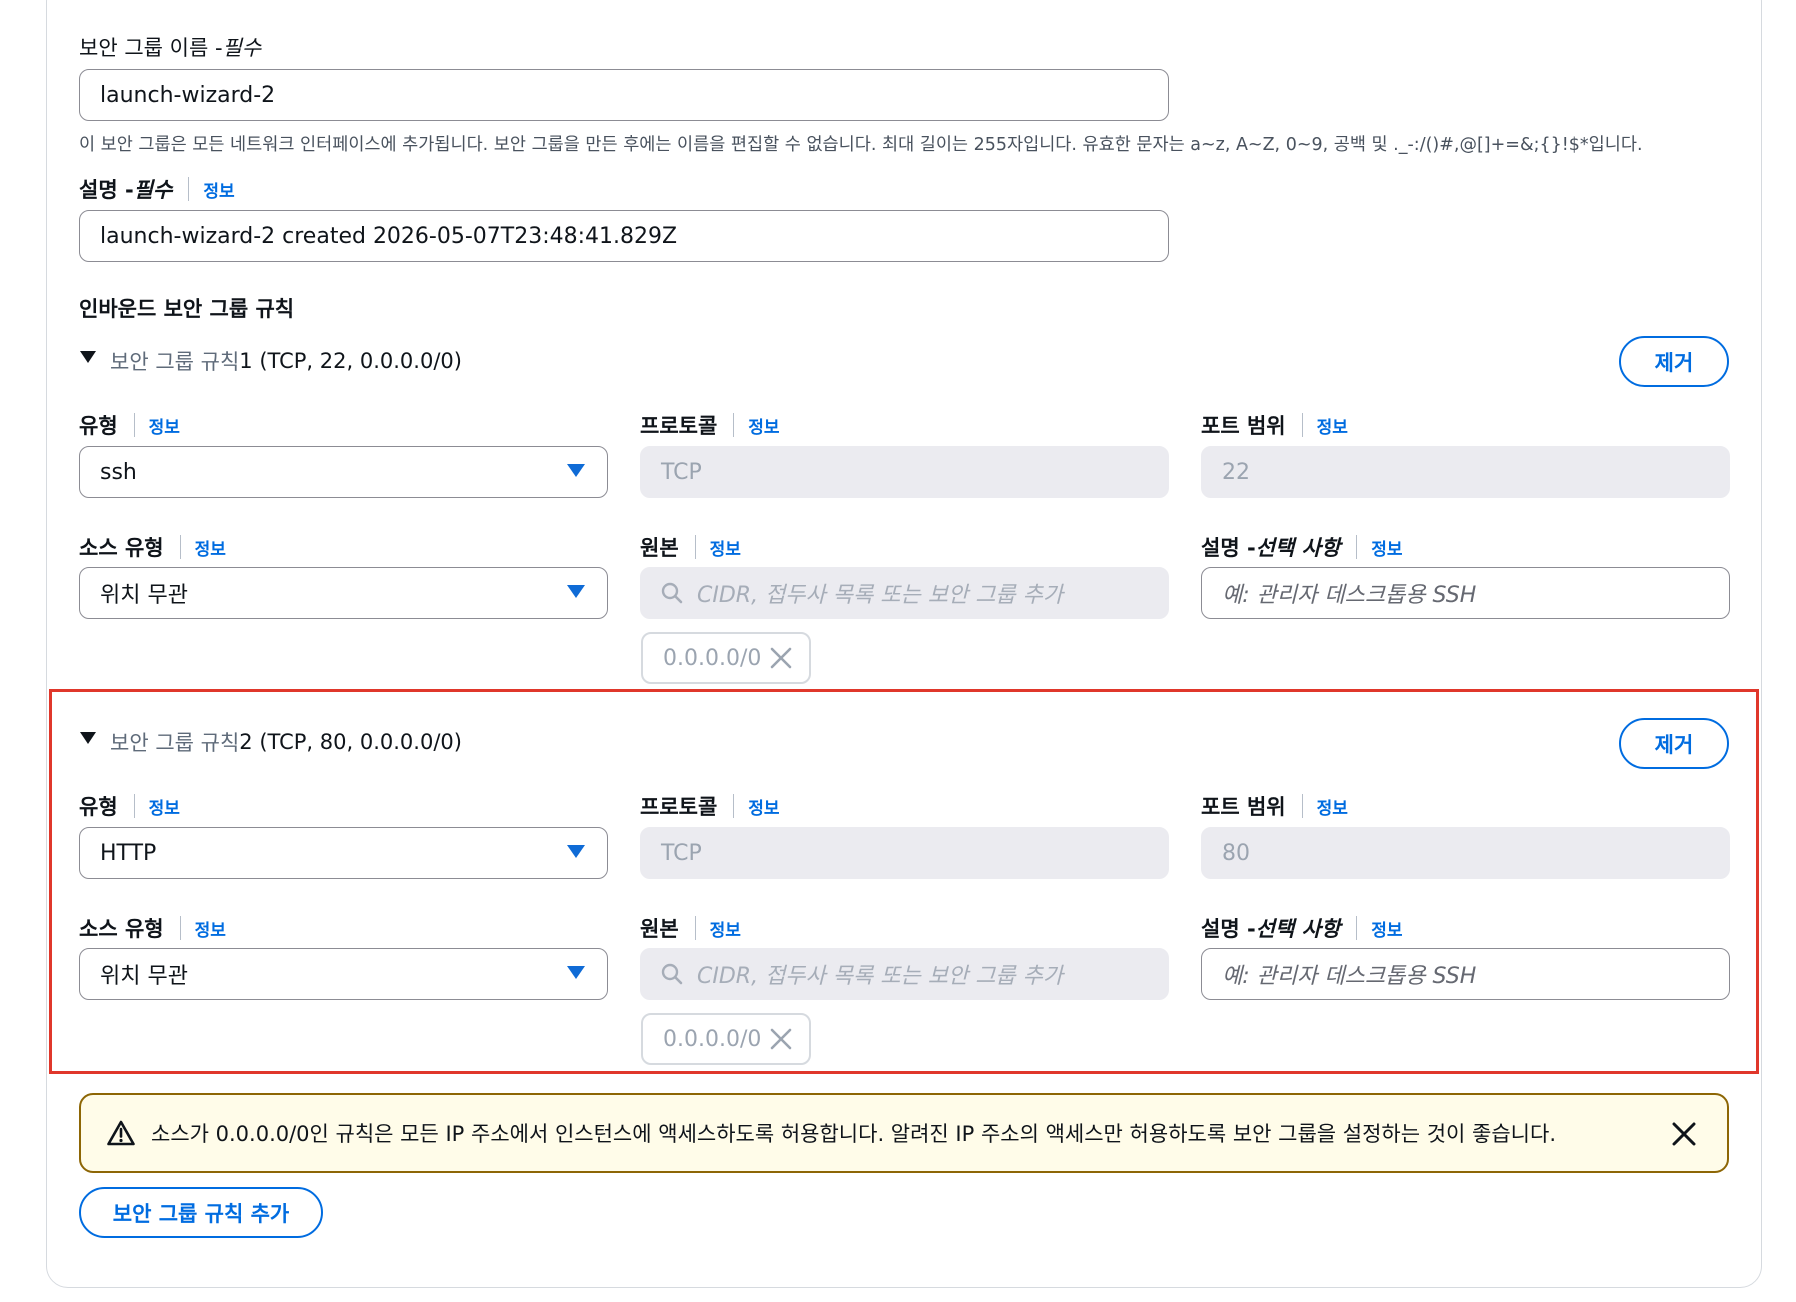 This screenshot has height=1302, width=1796. I want to click on rule-2-source-label: 원본 정보, so click(690, 928).